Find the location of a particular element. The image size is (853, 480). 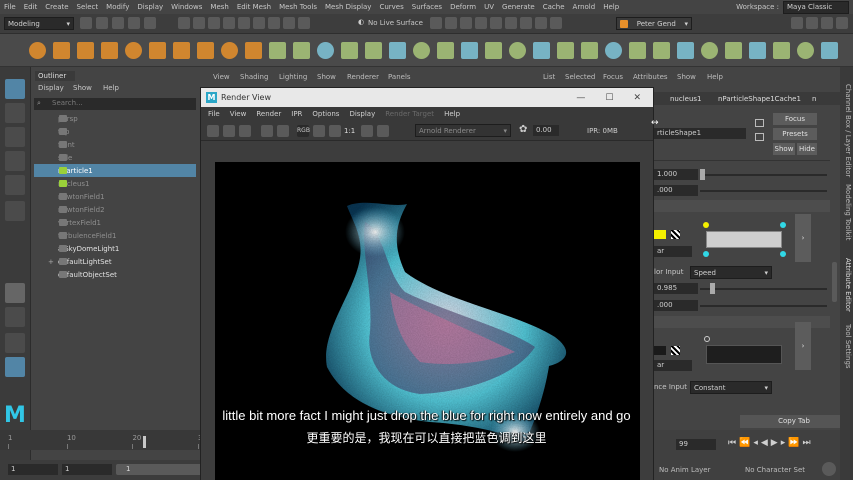

freeze-transforms-icon is located at coordinates (781, 50).